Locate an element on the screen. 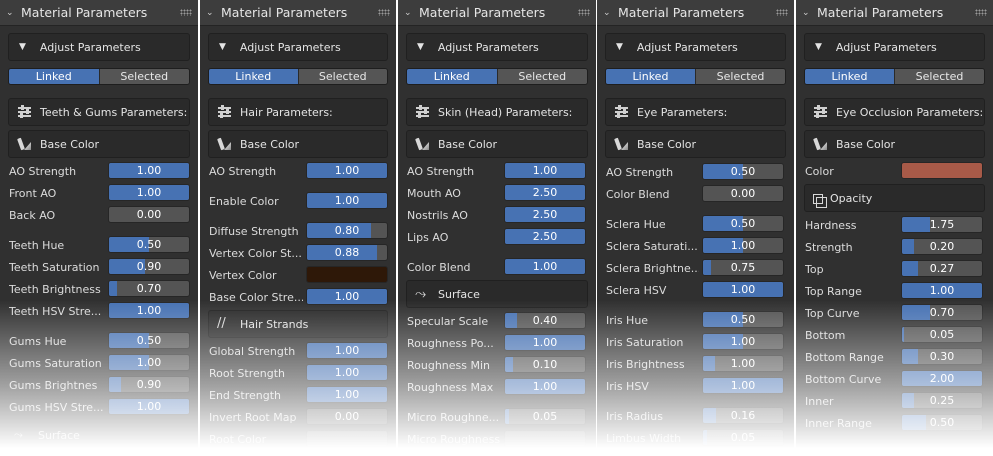 The image size is (993, 456). surface-section: ⤳ Surface is located at coordinates (497, 294).